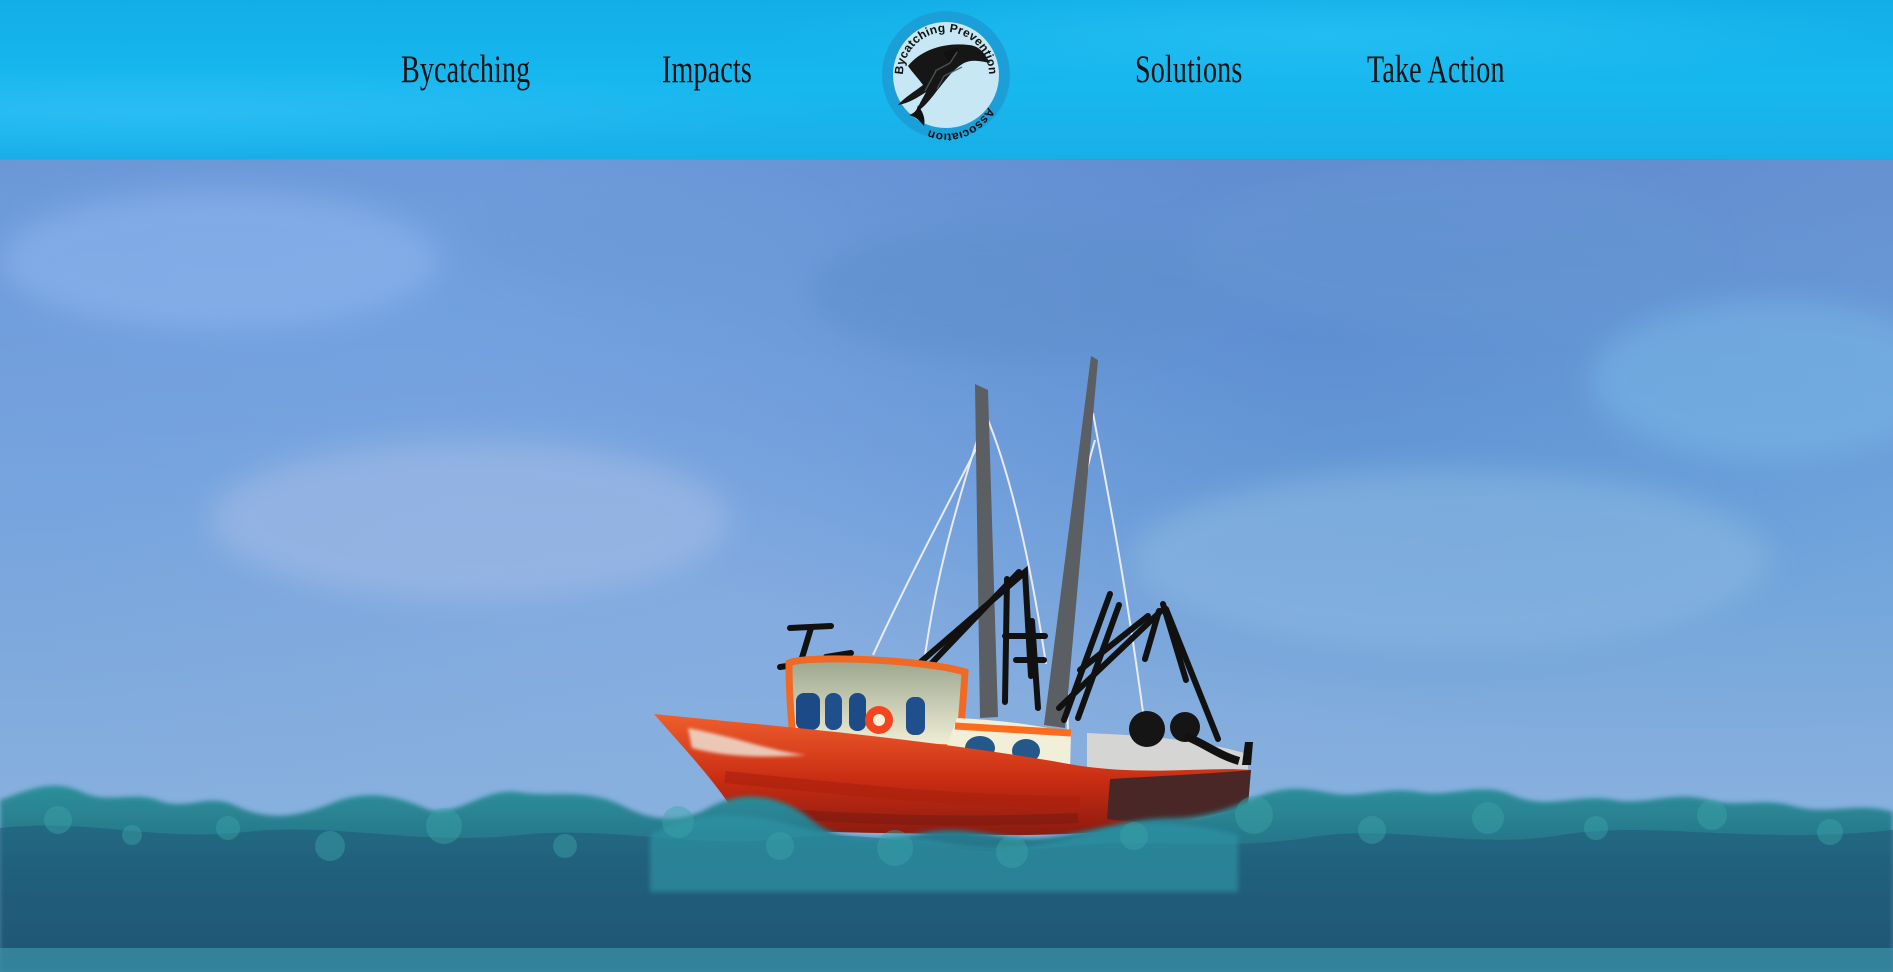 The width and height of the screenshot is (1893, 972). What do you see at coordinates (707, 69) in the screenshot?
I see `nav-impacts-link: Impacts` at bounding box center [707, 69].